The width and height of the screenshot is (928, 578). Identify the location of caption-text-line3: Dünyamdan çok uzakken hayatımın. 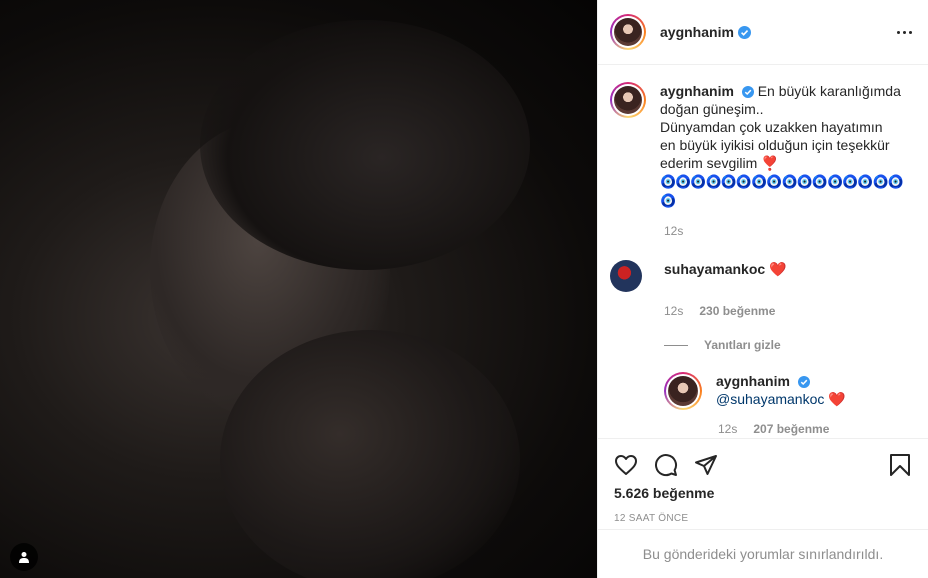
(771, 127).